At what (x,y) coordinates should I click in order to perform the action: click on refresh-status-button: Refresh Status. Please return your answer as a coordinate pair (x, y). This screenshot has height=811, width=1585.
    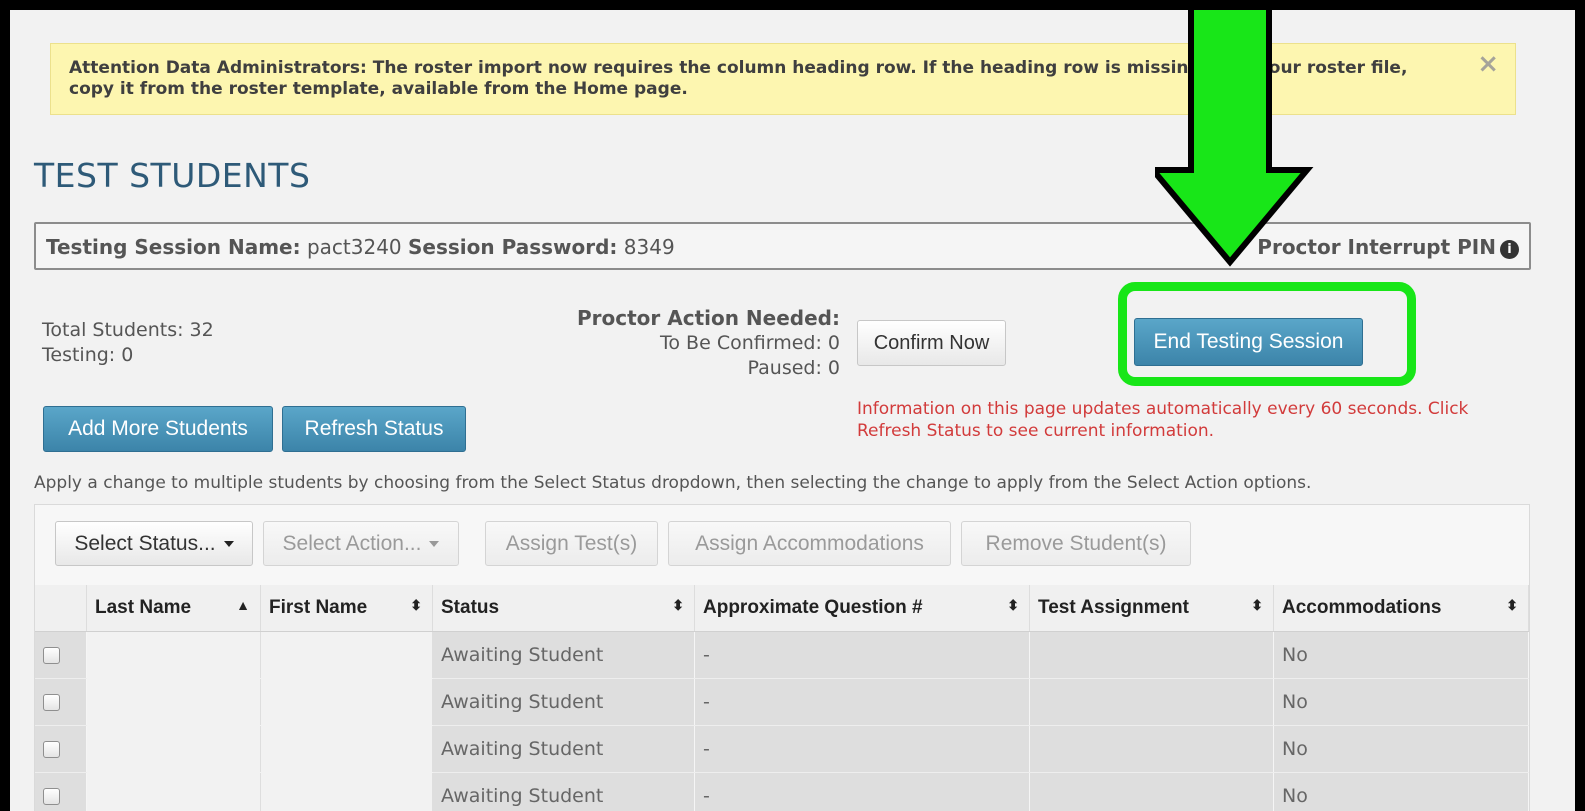
    Looking at the image, I should click on (374, 429).